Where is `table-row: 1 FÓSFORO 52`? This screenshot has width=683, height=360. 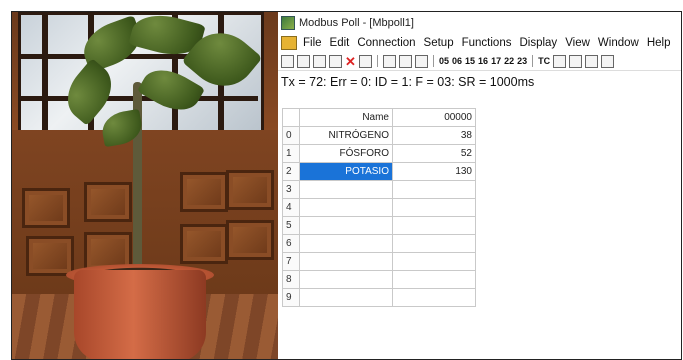
table-row: 1 FÓSFORO 52 is located at coordinates (379, 153).